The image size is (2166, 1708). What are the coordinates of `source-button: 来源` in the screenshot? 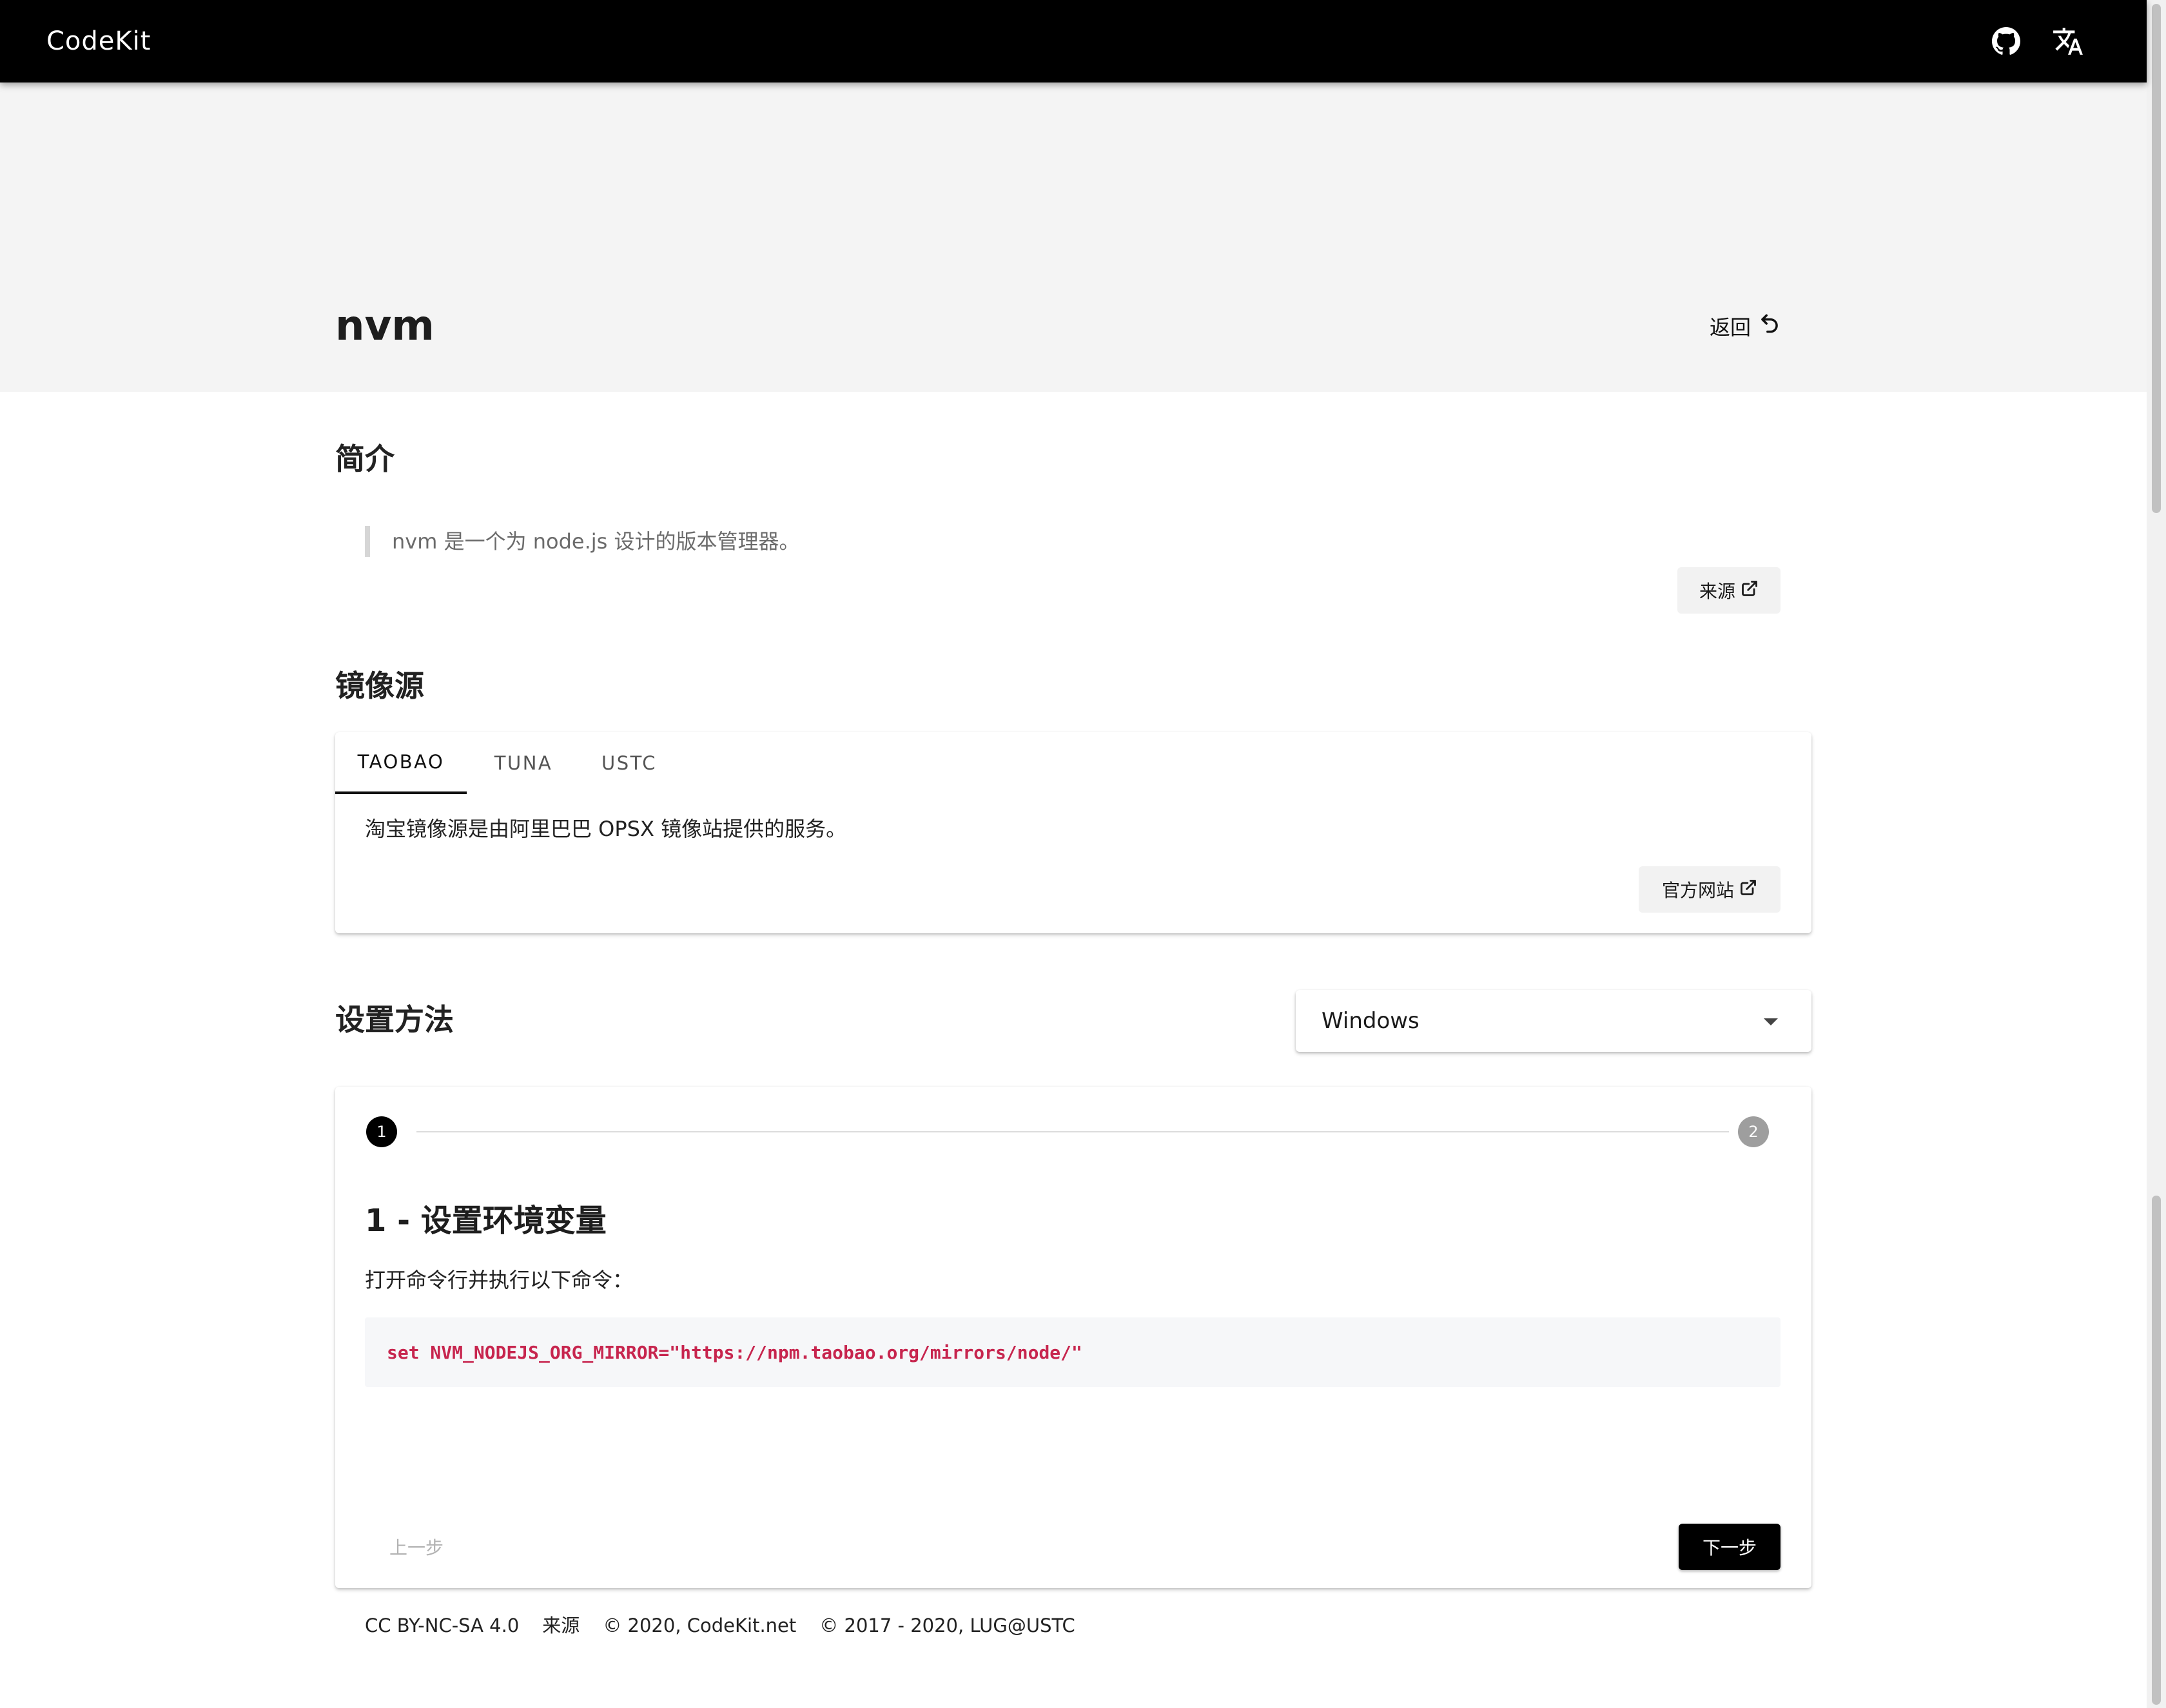 It's located at (1729, 590).